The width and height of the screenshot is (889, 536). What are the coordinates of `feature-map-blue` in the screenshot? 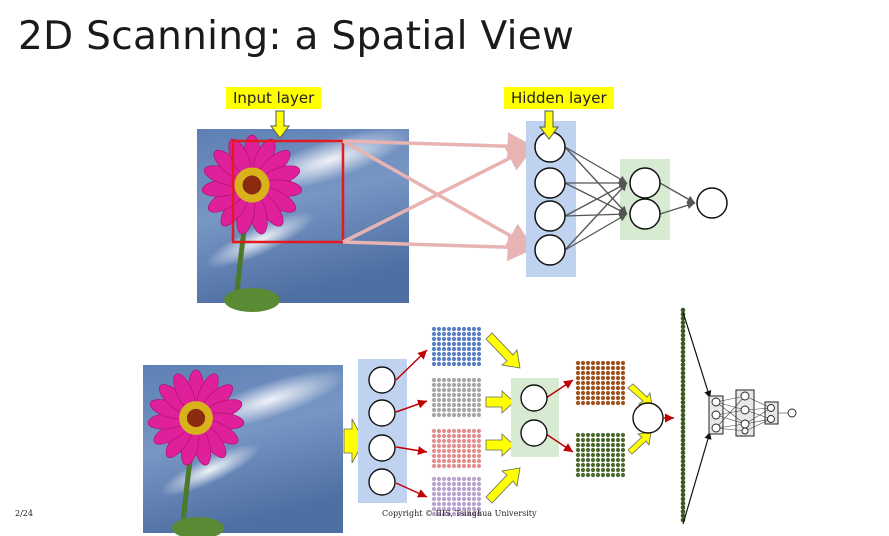 It's located at (456, 346).